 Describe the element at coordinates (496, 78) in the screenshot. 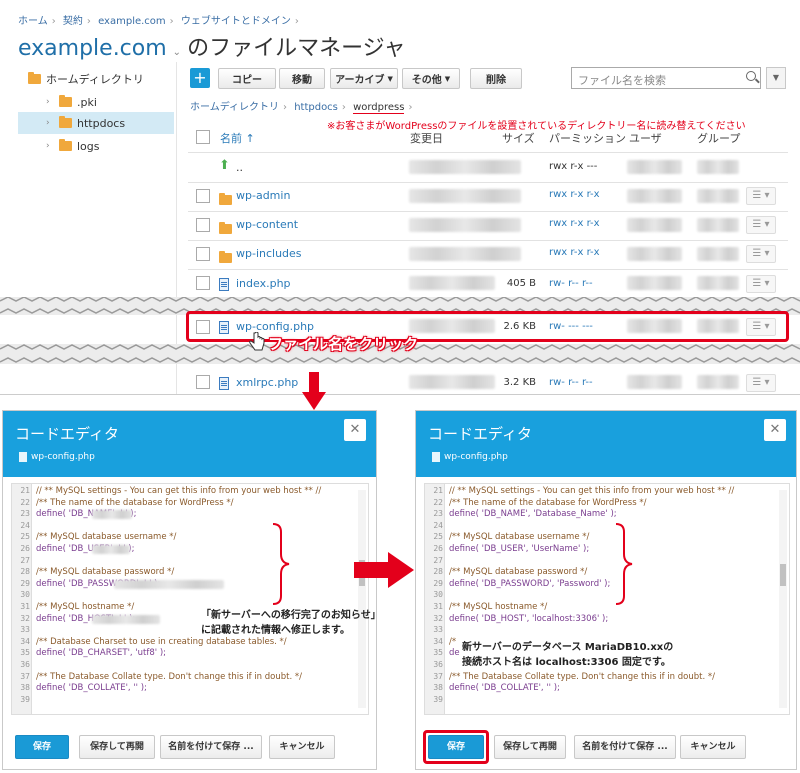

I see `delete-button: 削除` at that location.